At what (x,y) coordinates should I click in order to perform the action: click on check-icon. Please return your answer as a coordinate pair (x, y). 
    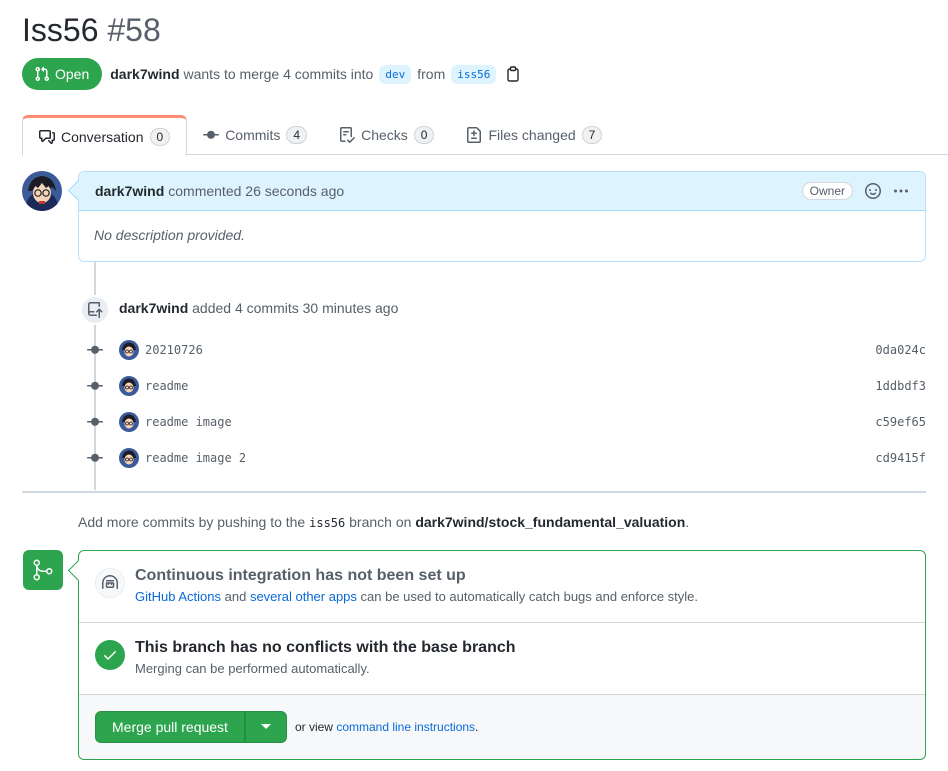
    Looking at the image, I should click on (110, 655).